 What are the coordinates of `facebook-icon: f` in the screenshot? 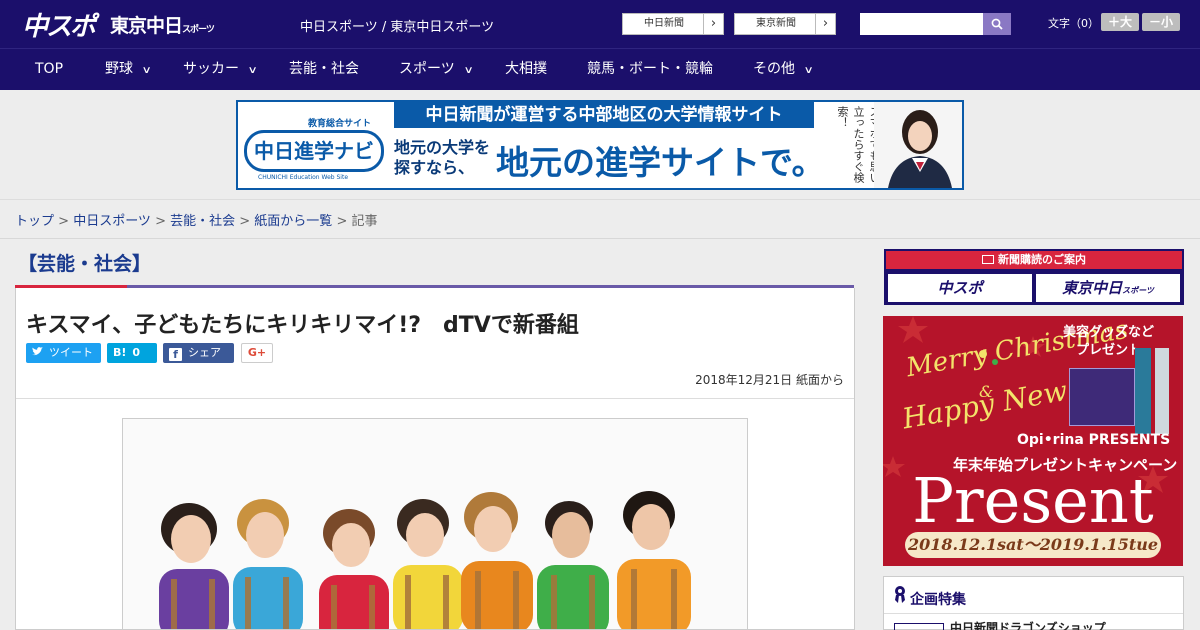 It's located at (175, 354).